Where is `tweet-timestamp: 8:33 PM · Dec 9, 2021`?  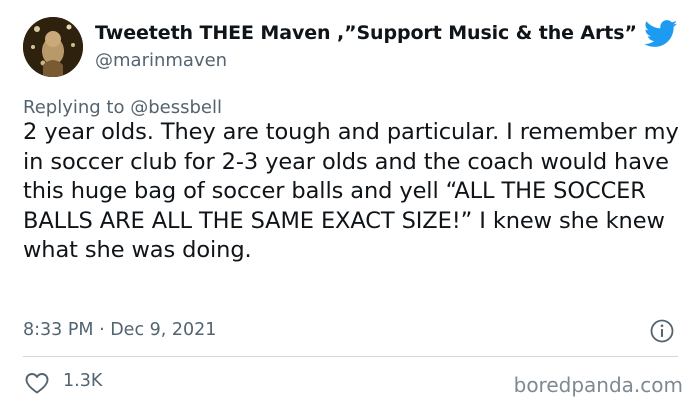 tweet-timestamp: 8:33 PM · Dec 9, 2021 is located at coordinates (119, 330).